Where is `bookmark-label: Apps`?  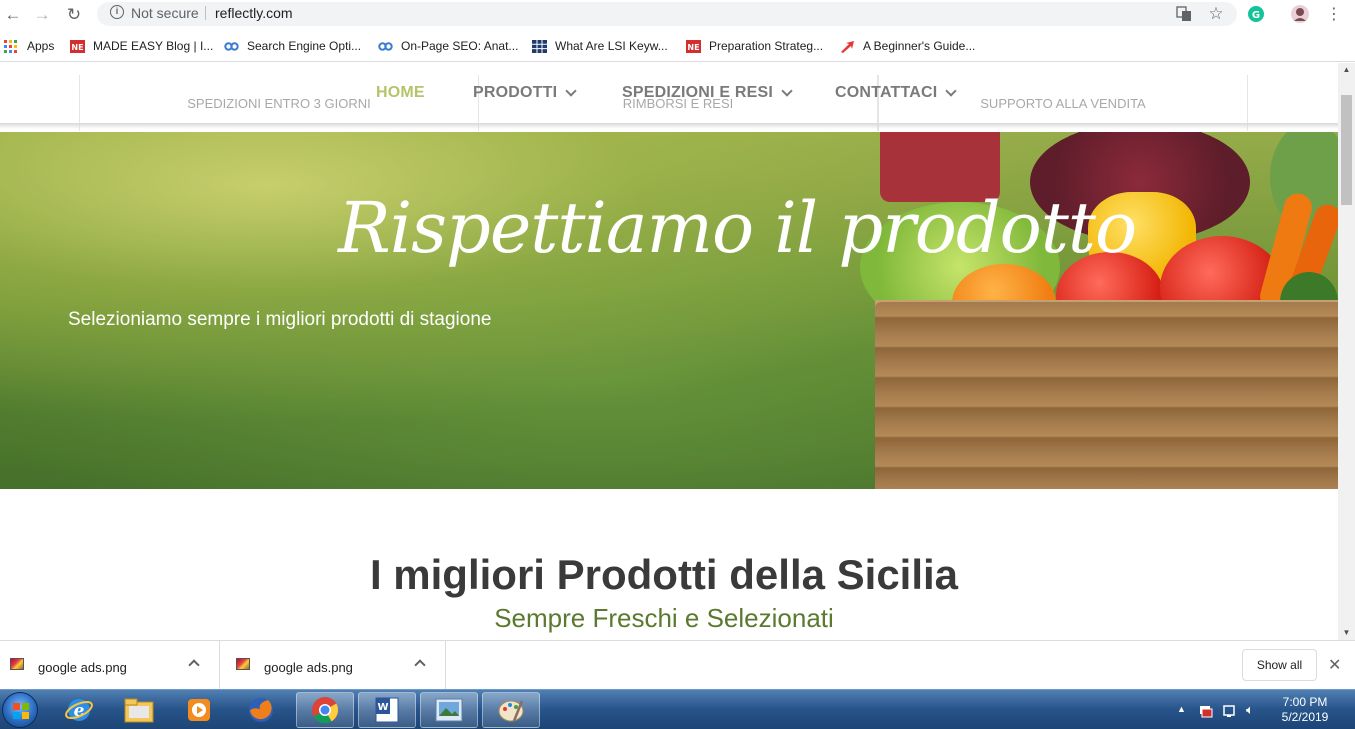
bookmark-label: Apps is located at coordinates (41, 46).